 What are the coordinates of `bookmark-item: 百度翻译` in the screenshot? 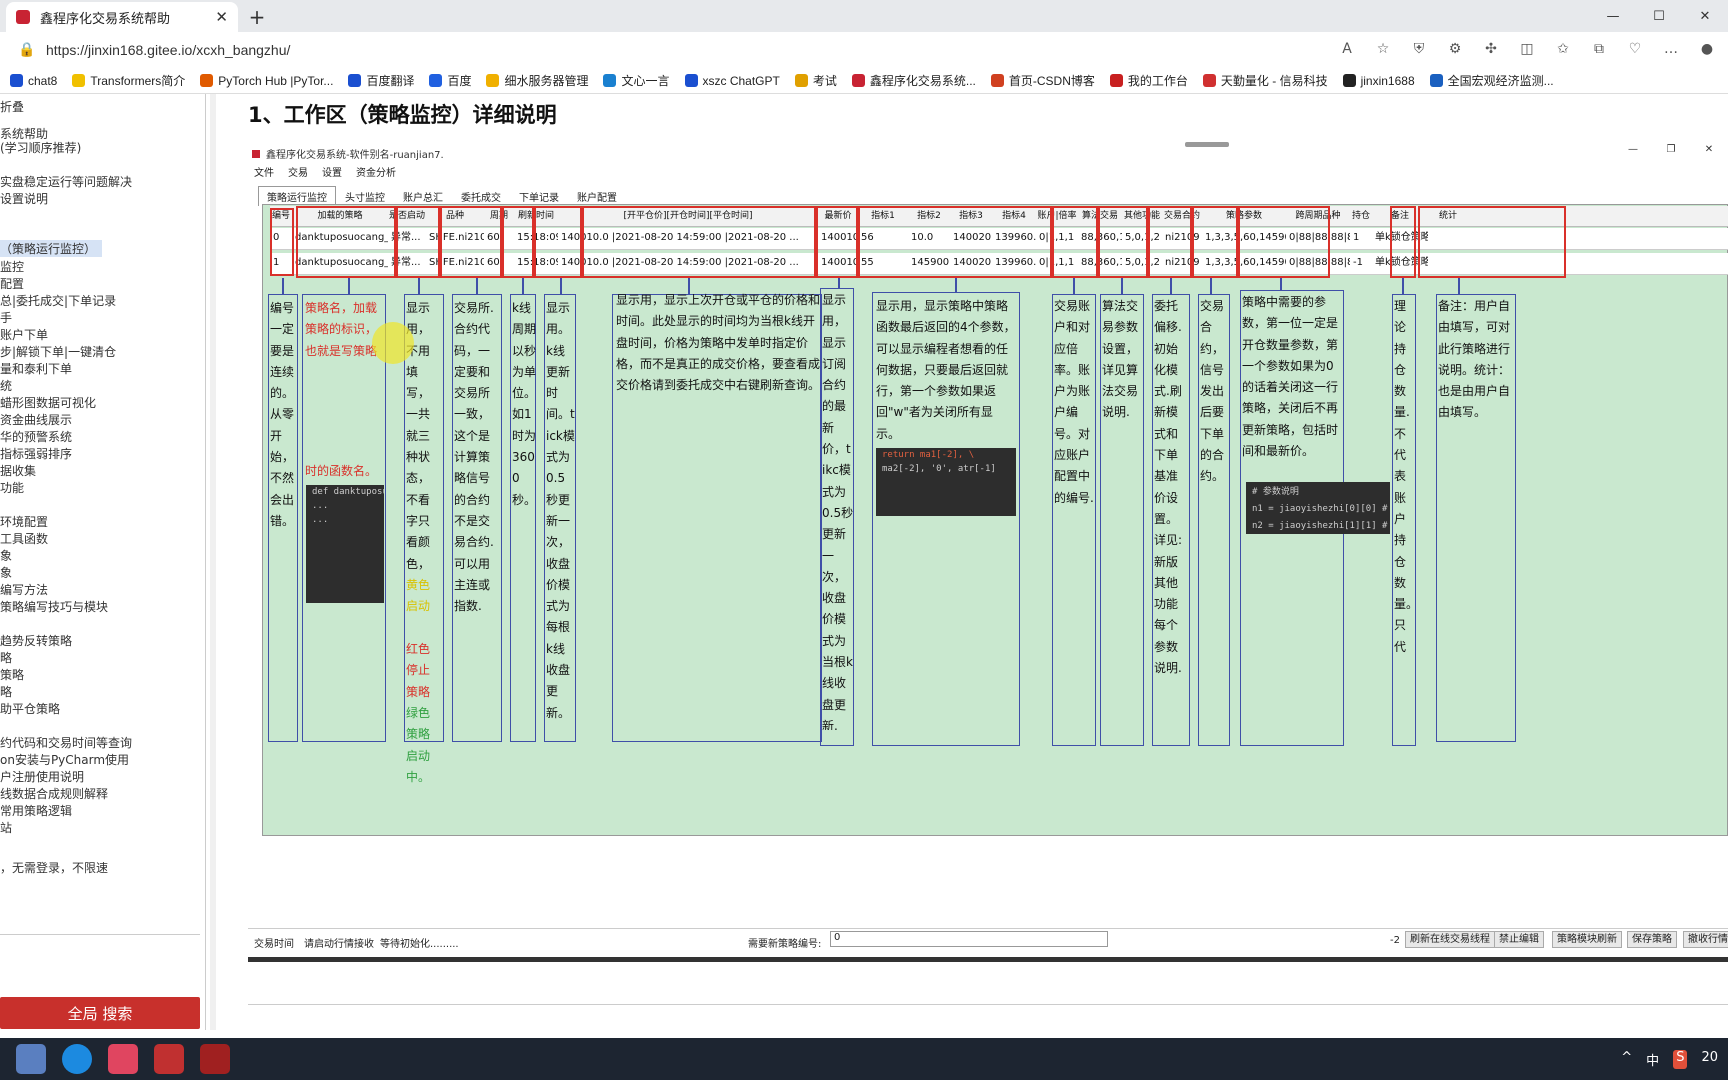 It's located at (381, 80).